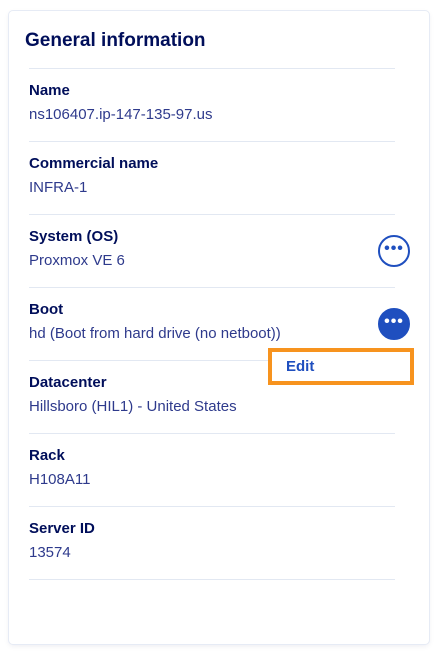 This screenshot has height=655, width=439. Describe the element at coordinates (121, 114) in the screenshot. I see `field-value-name: ns106407.ip-147-135-97.us` at that location.